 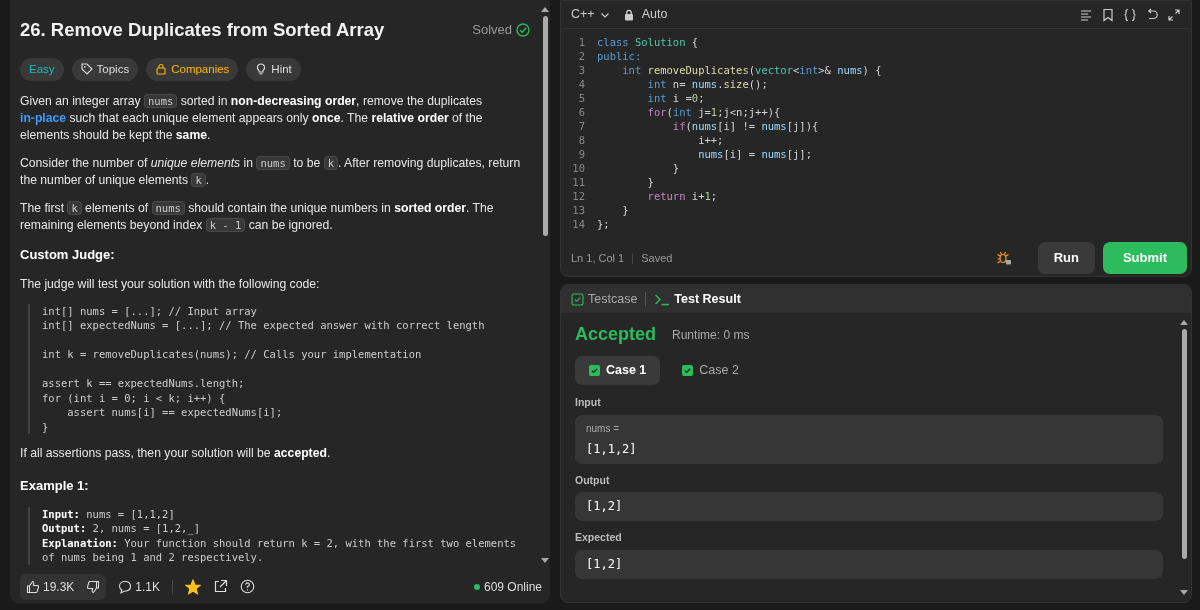 I want to click on code-line: int i =0;, so click(x=675, y=98).